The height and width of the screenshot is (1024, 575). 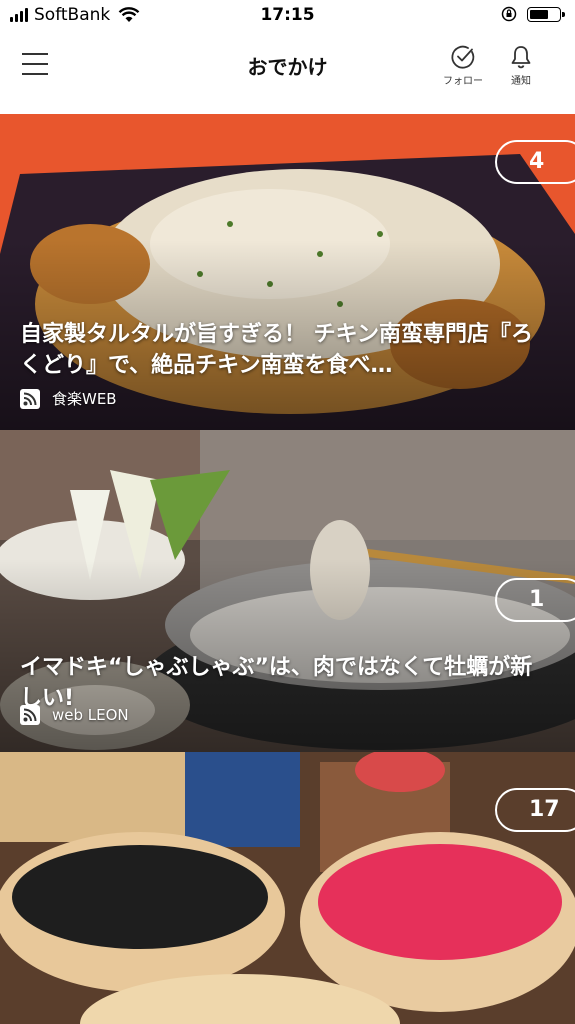 I want to click on status-time: 17:15, so click(x=287, y=15).